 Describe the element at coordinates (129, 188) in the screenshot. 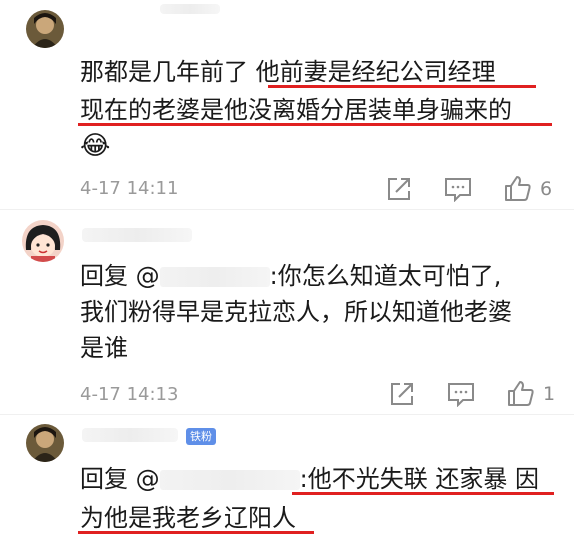

I see `comment-timestamp: 4-17 14:11` at that location.